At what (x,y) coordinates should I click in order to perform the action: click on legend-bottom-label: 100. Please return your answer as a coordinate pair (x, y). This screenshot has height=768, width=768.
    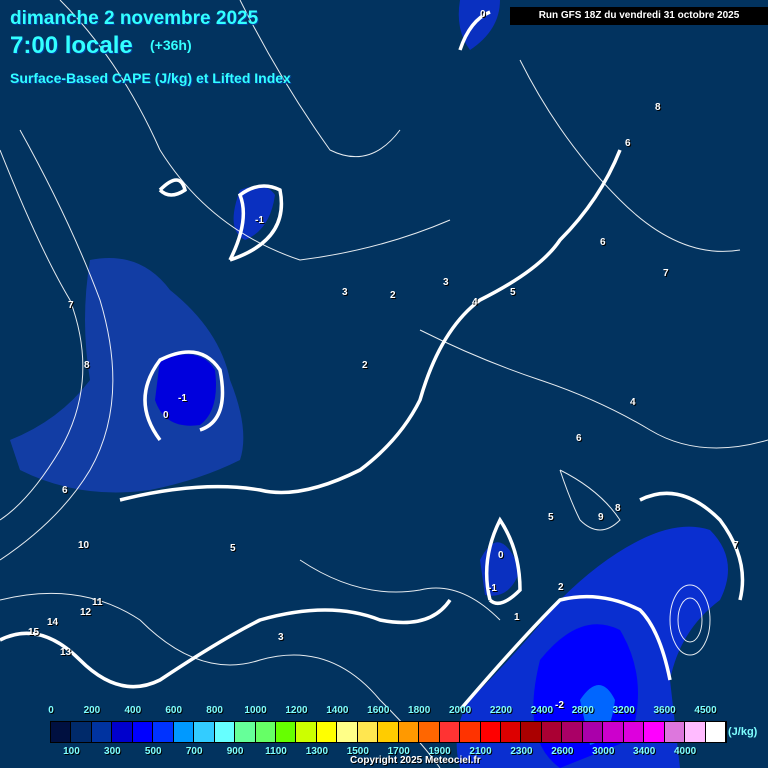
    Looking at the image, I should click on (71, 751).